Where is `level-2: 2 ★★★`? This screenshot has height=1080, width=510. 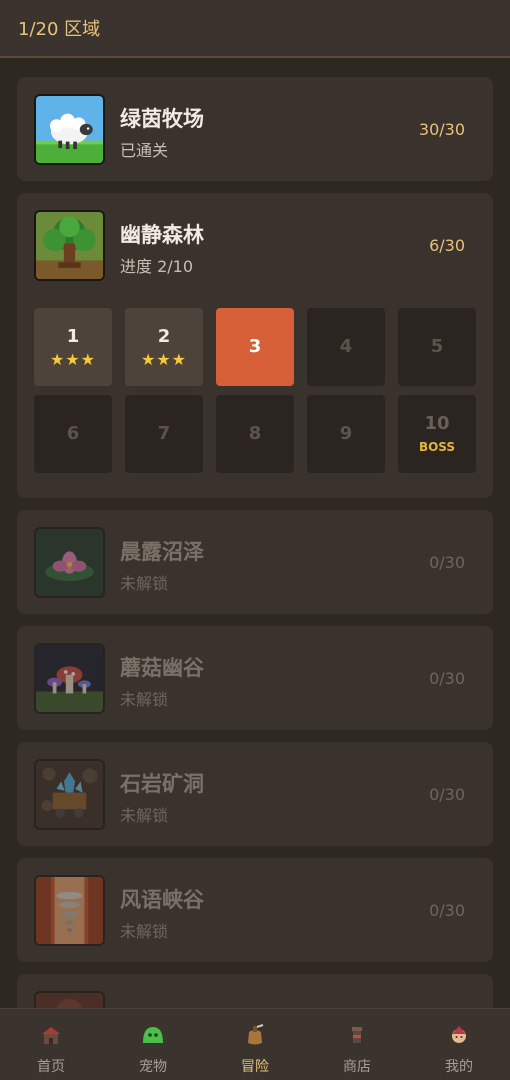
level-2: 2 ★★★ is located at coordinates (164, 347).